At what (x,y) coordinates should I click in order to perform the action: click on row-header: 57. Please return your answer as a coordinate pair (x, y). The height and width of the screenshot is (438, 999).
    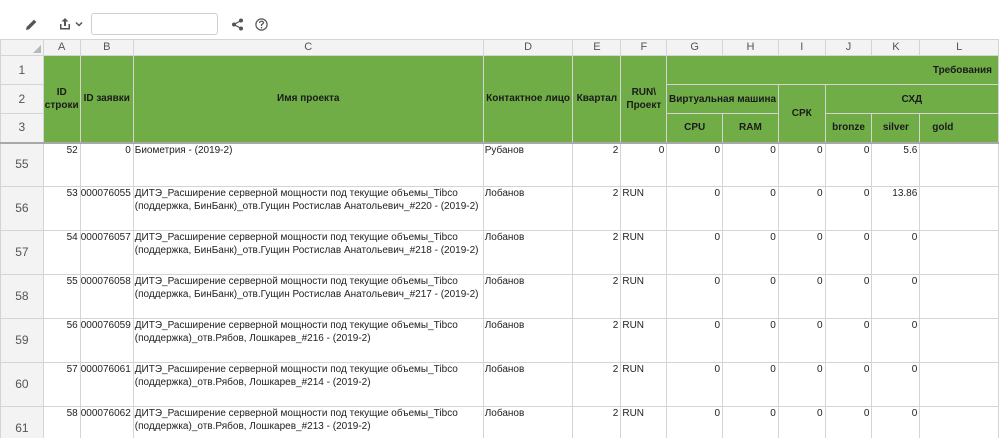
    Looking at the image, I should click on (22, 252).